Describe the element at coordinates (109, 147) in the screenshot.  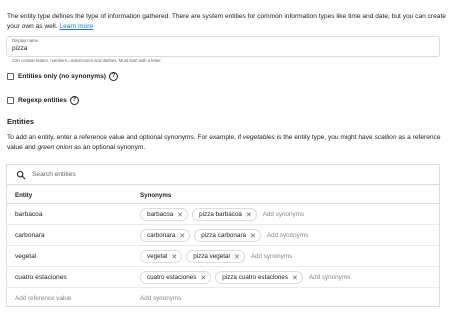
I see `desc-text: as an optional synonym.` at that location.